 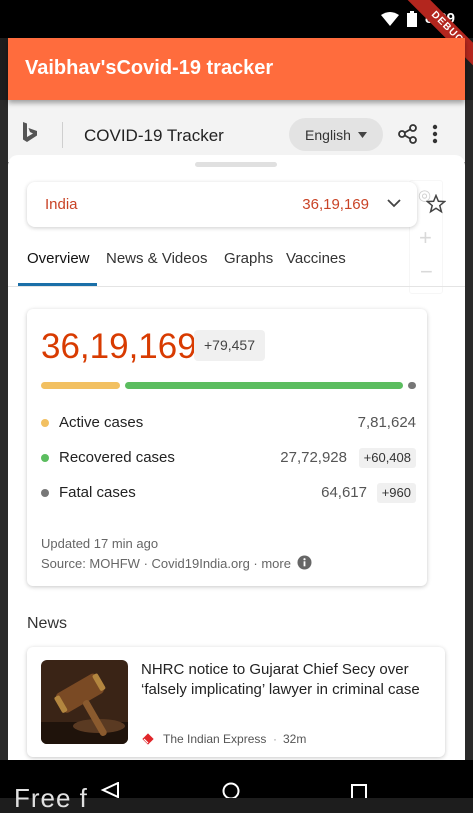 I want to click on header-divider, so click(x=62, y=135).